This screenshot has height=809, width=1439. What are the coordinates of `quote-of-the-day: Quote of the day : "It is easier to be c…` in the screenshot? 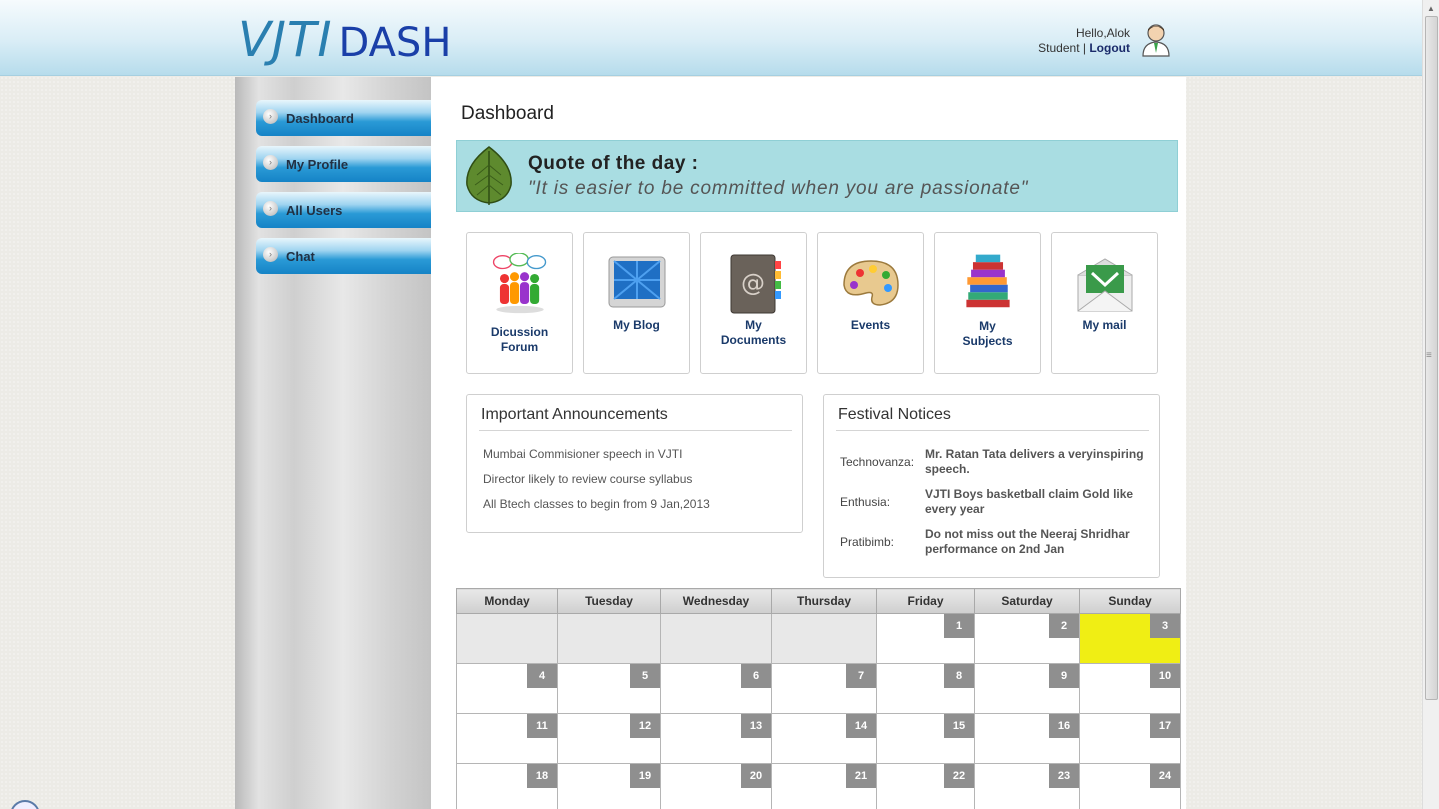 It's located at (817, 176).